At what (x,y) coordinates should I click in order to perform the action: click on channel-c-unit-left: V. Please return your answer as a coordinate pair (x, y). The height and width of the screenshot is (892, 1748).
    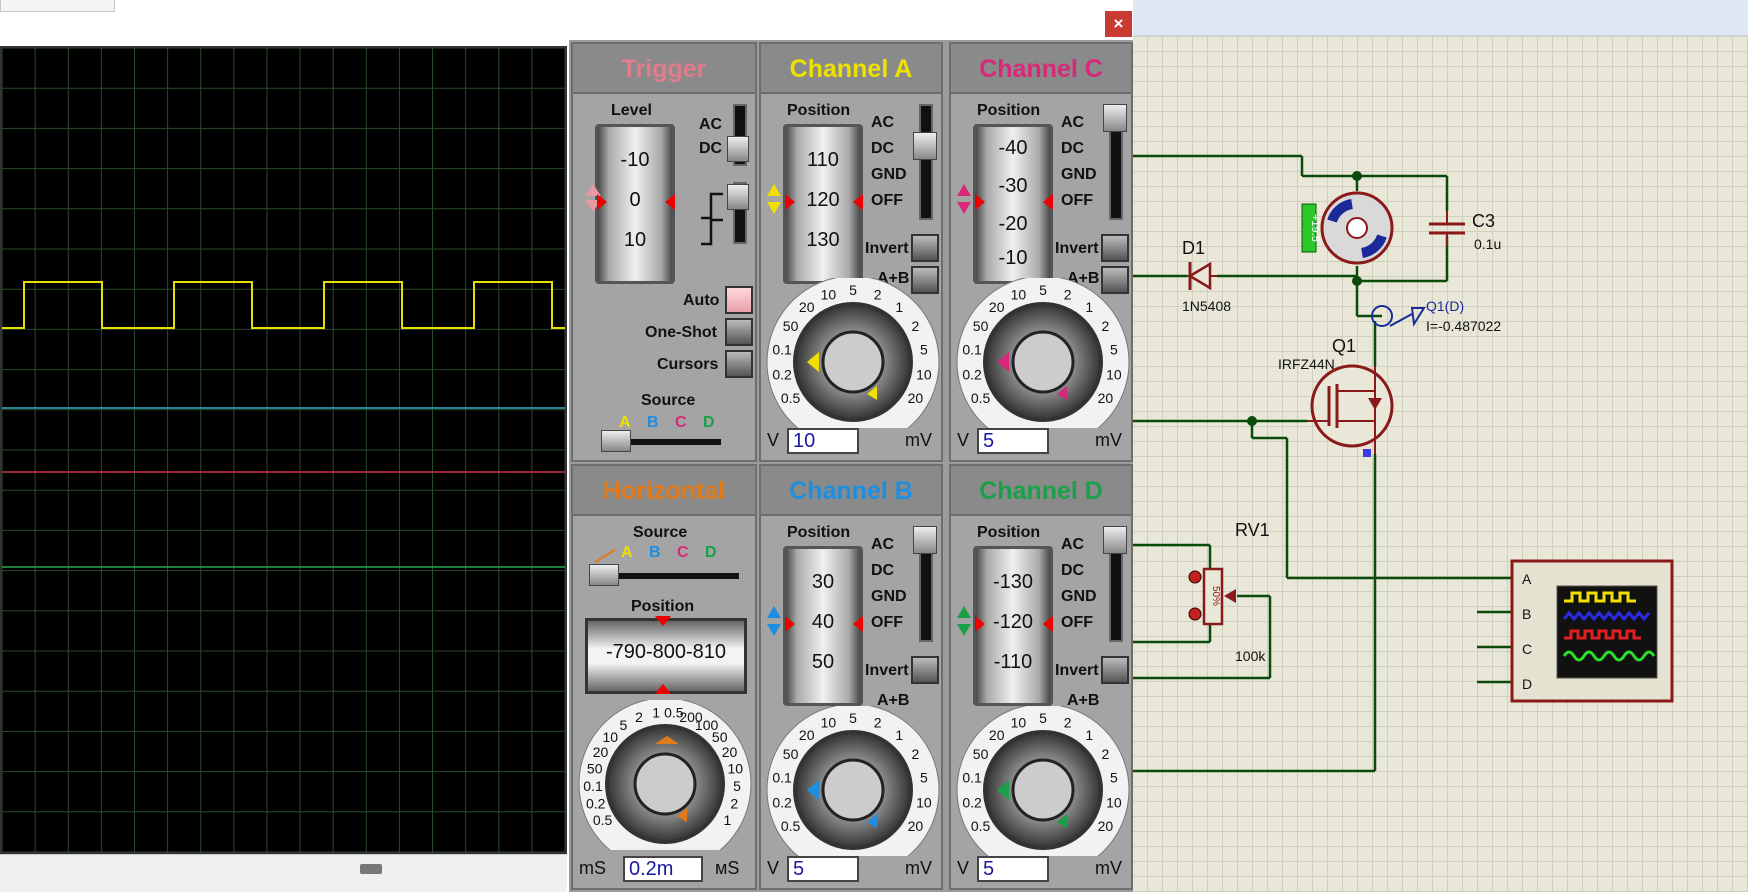
    Looking at the image, I should click on (963, 440).